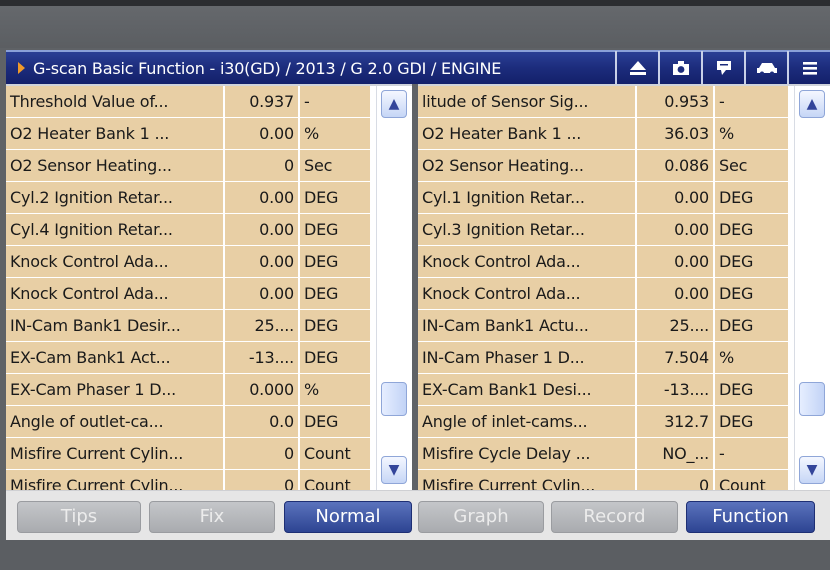 The image size is (830, 570). I want to click on table-row: Cyl.2 Ignition Retar... 0.00 DEG, so click(188, 198).